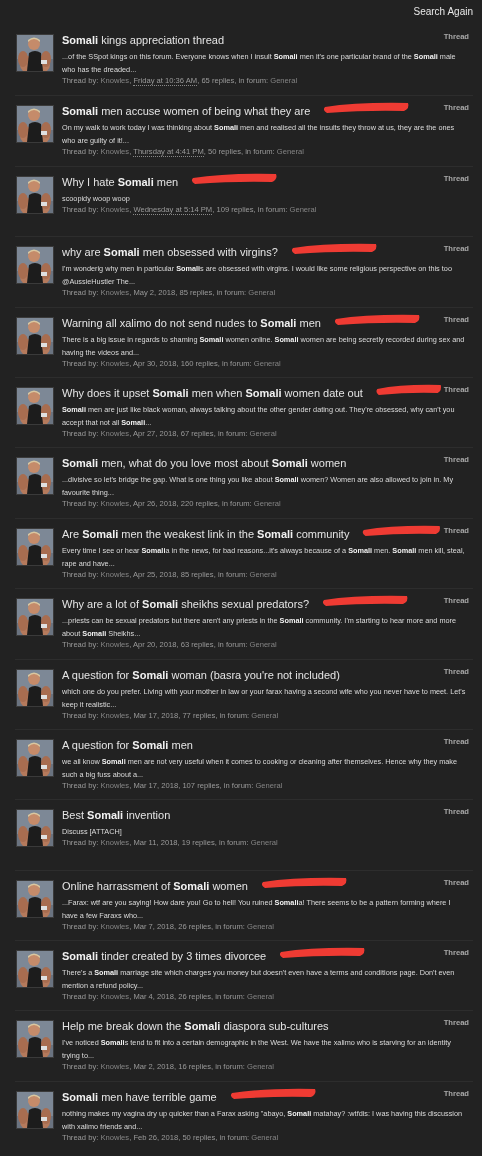 Image resolution: width=482 pixels, height=1156 pixels. What do you see at coordinates (120, 181) in the screenshot?
I see `thread-title: Why I hate Somali men` at bounding box center [120, 181].